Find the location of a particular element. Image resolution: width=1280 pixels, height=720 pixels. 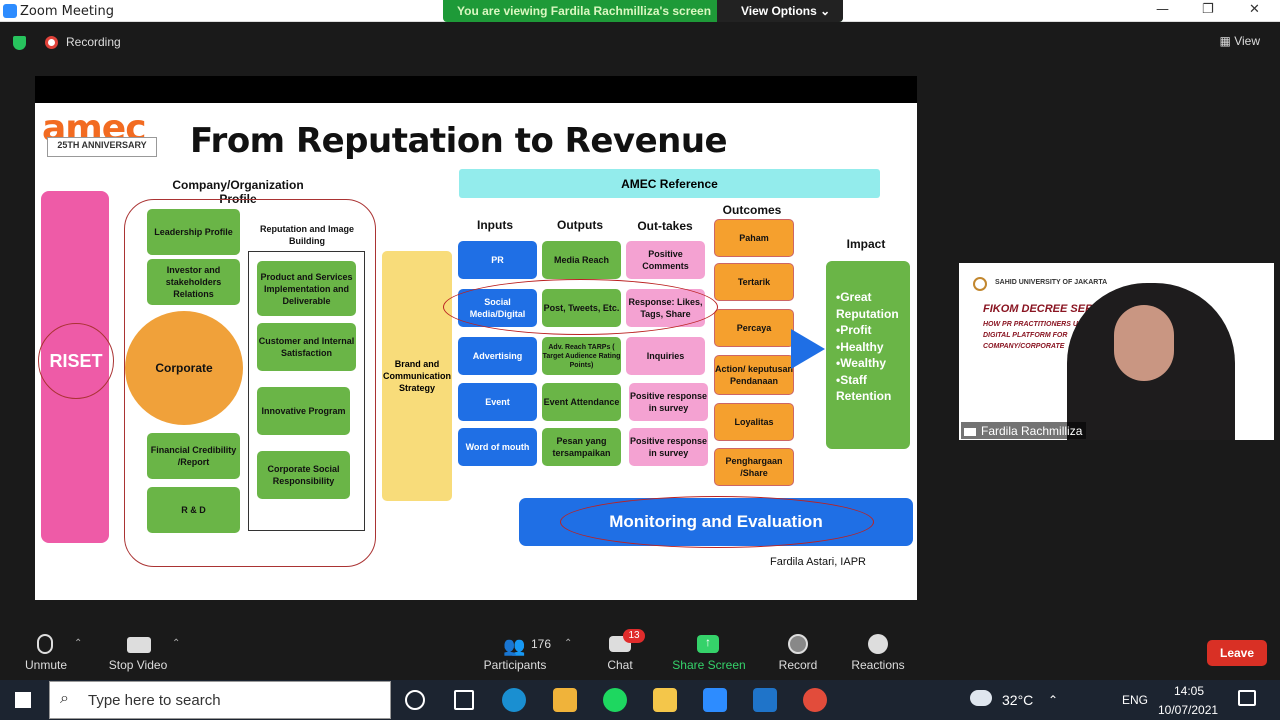

leave-button: Leave is located at coordinates (1237, 653).